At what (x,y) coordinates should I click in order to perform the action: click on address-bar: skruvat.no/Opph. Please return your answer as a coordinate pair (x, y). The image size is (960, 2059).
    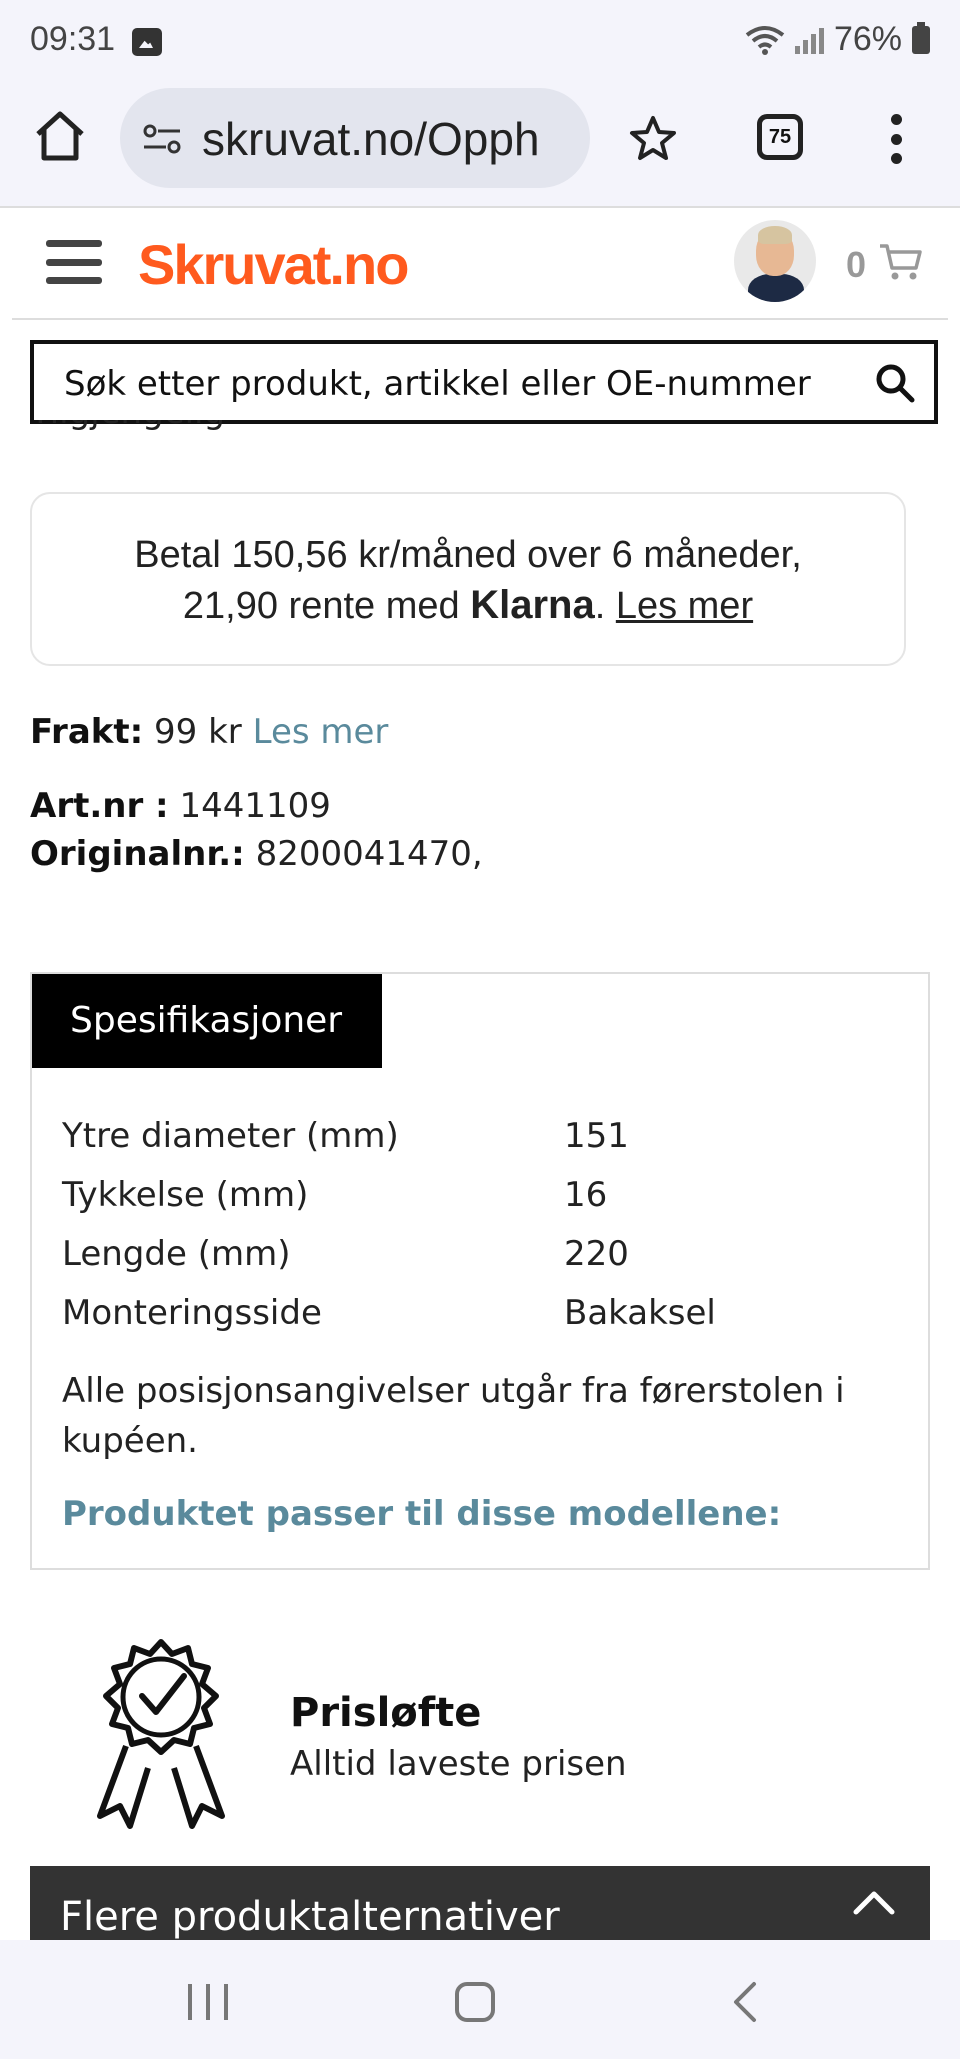
    Looking at the image, I should click on (355, 138).